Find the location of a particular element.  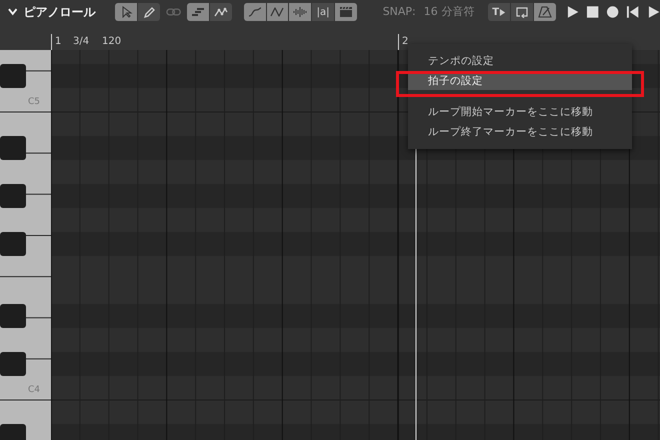

metronome-icon is located at coordinates (545, 12).